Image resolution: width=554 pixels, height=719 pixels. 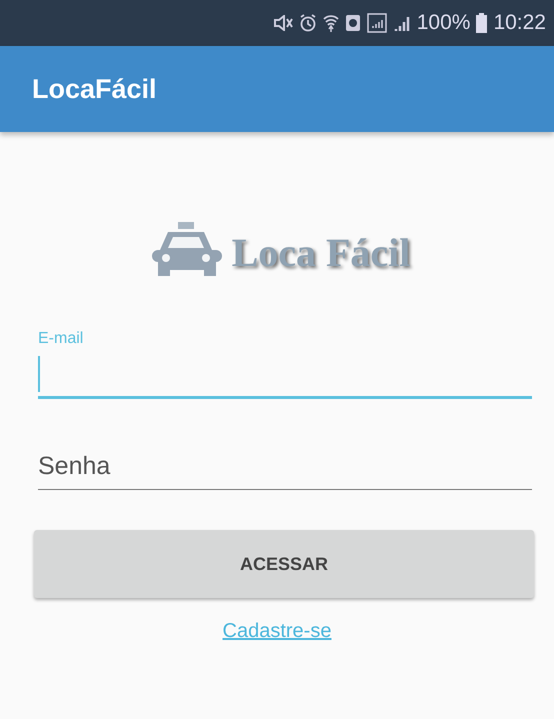 I want to click on clock: 10:22, so click(x=519, y=23).